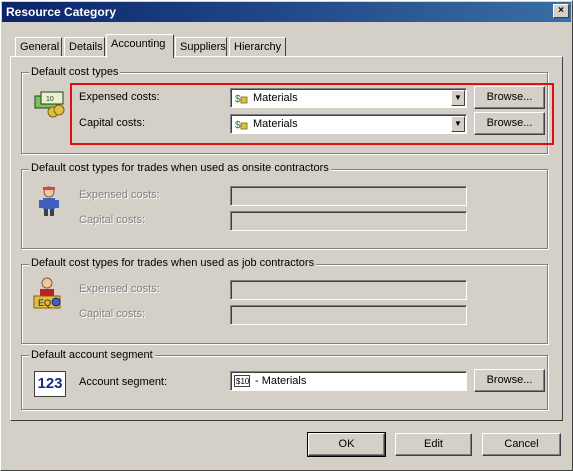 This screenshot has width=573, height=471. I want to click on account-segment-field: $10 - Materials, so click(348, 381).